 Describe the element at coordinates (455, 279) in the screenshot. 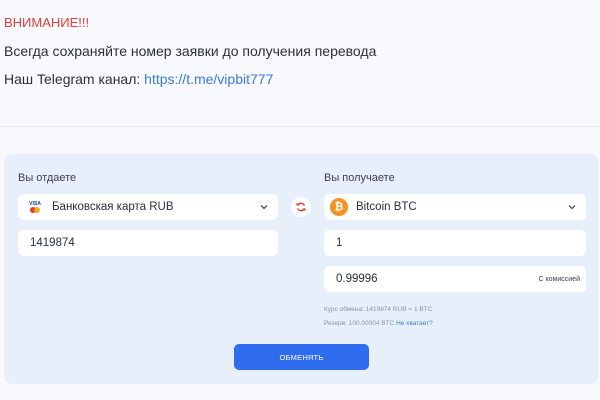

I see `get-with-commission-input: 0.99996 С комиссией` at that location.